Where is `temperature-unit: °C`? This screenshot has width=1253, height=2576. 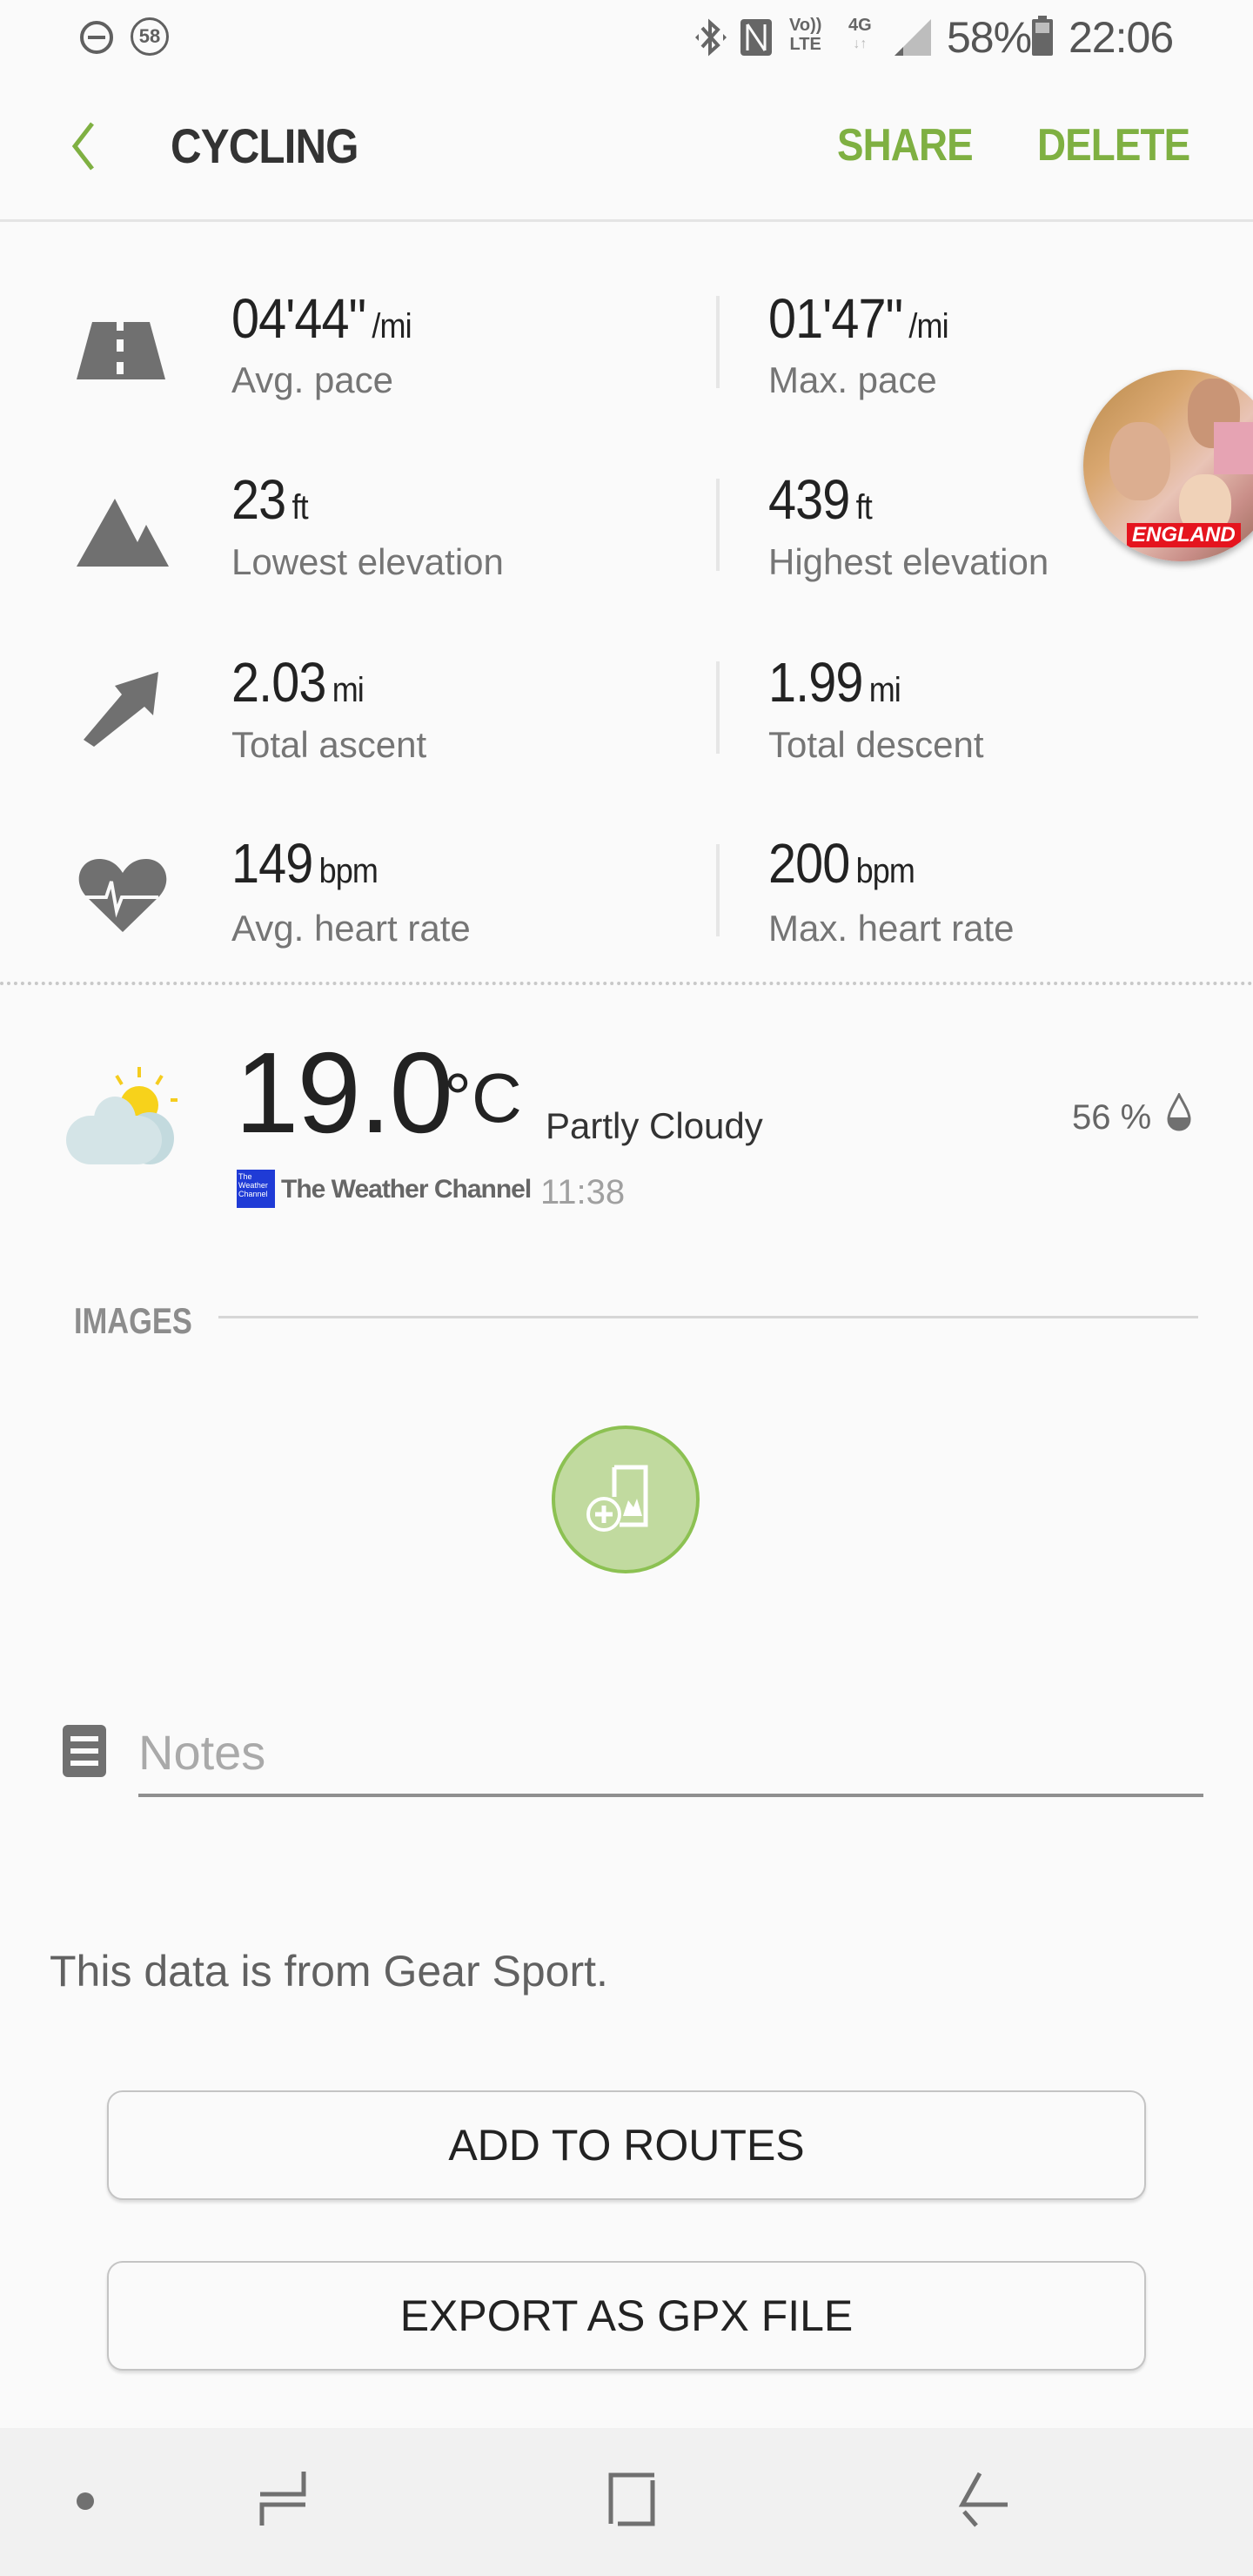
temperature-unit: °C is located at coordinates (483, 1098).